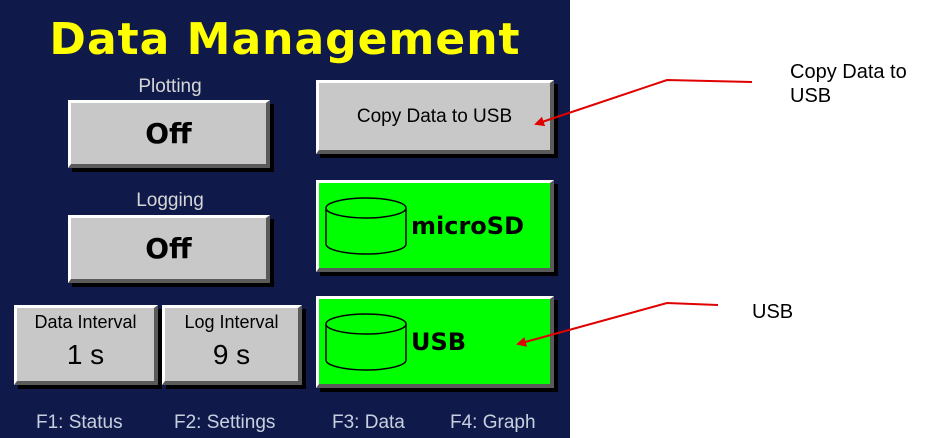  I want to click on logging-toggle-button: Off, so click(169, 249).